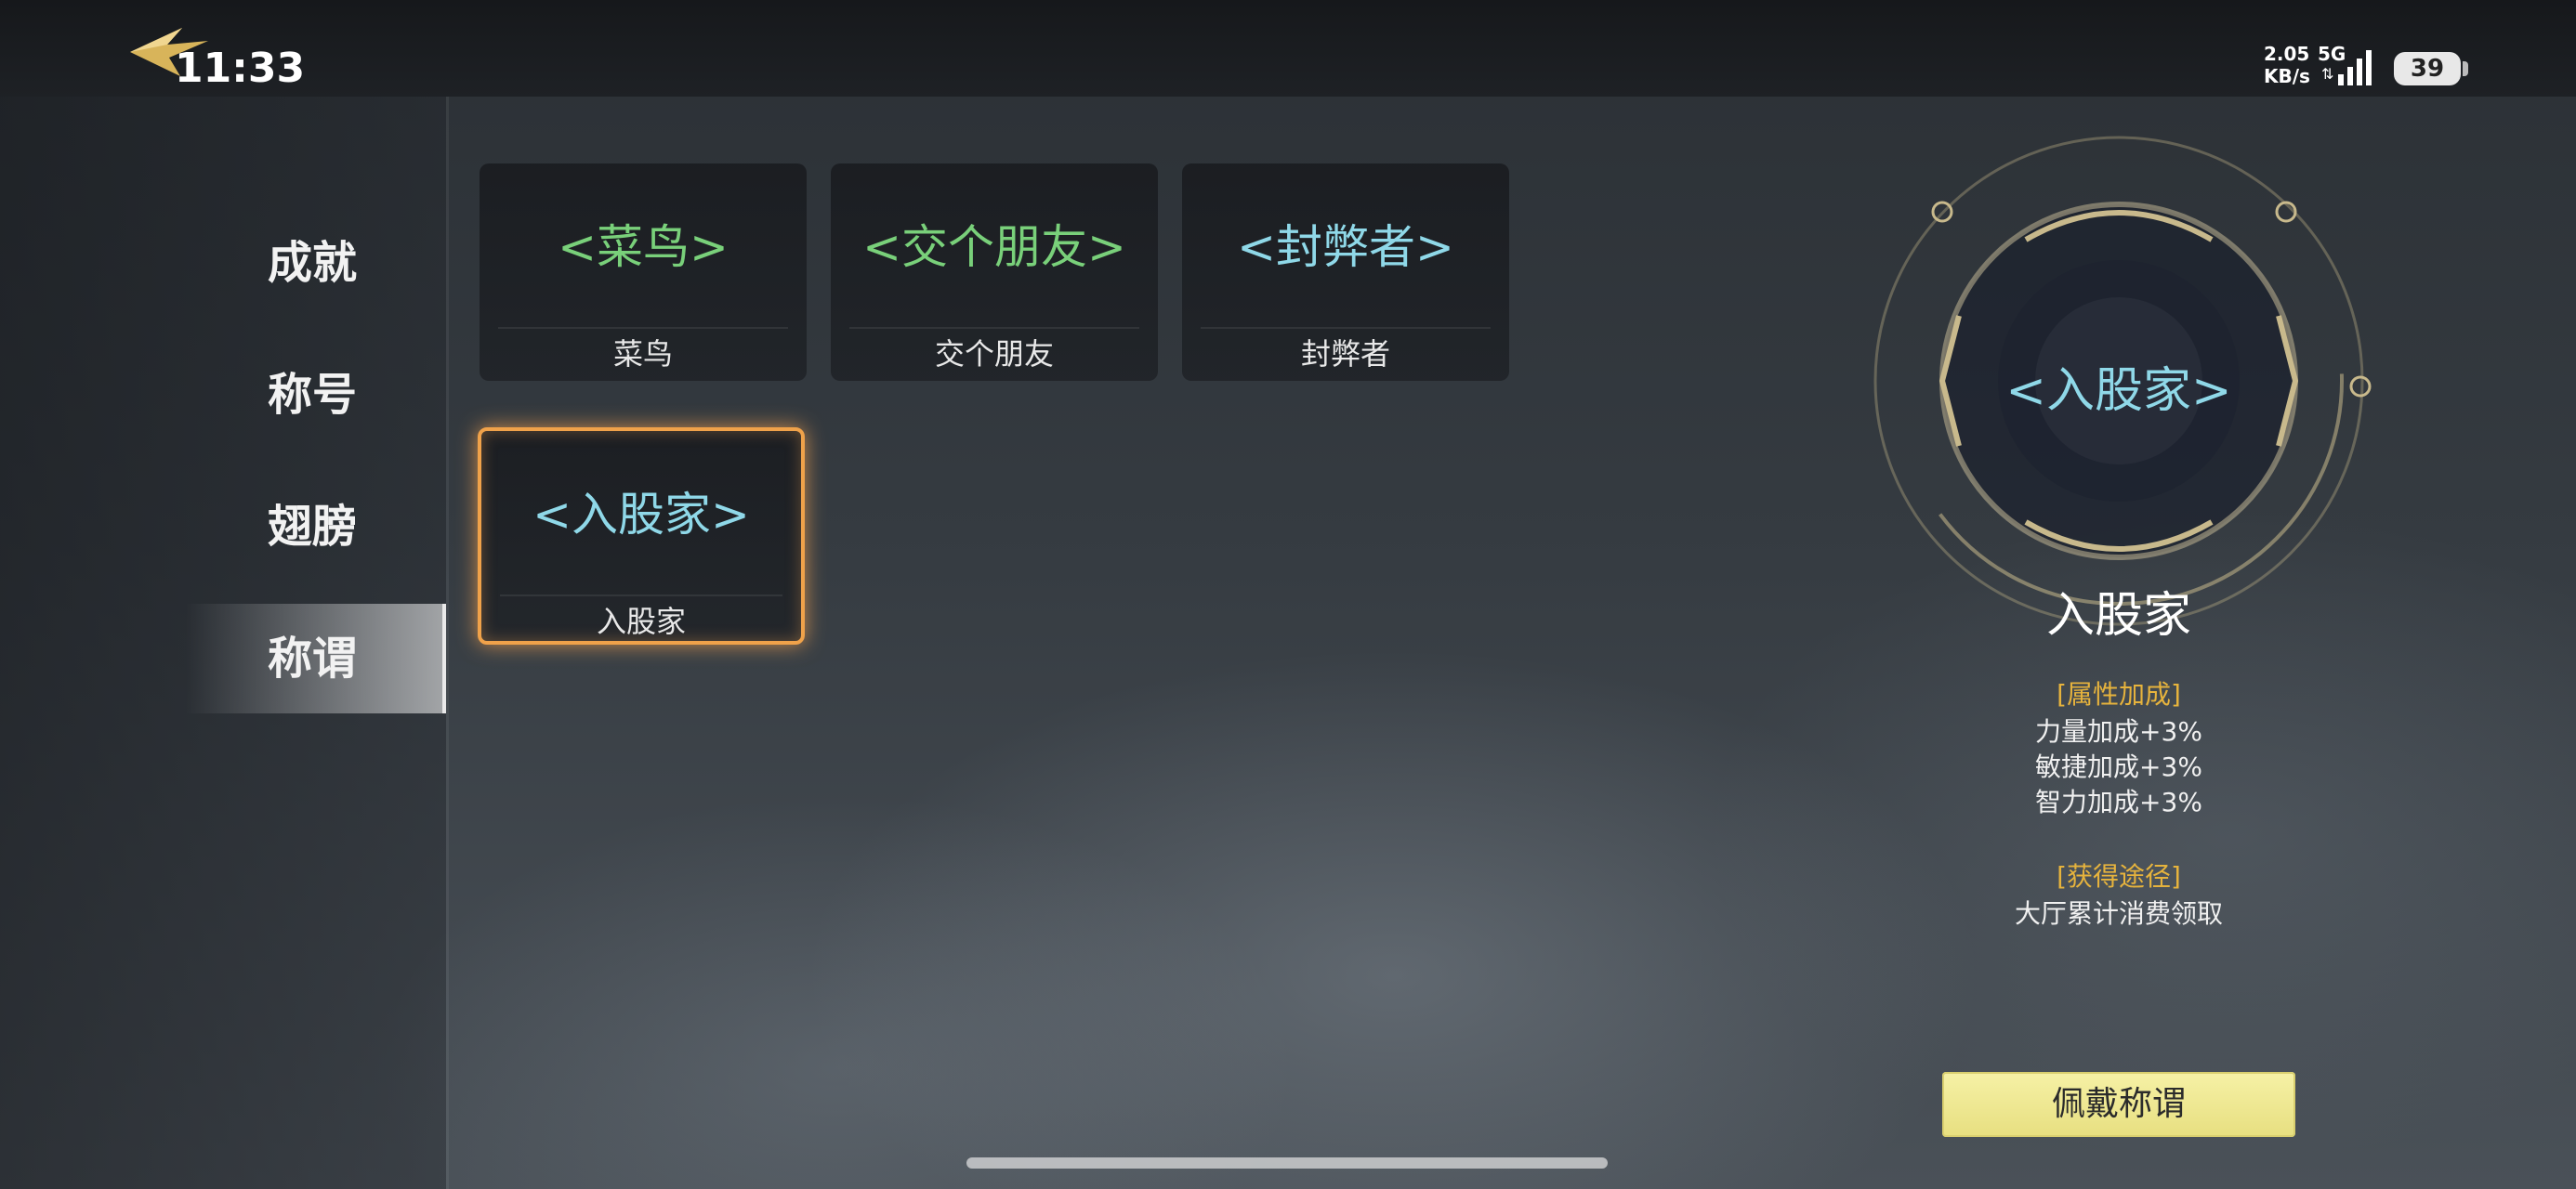 This screenshot has height=1189, width=2576. Describe the element at coordinates (641, 515) in the screenshot. I see `card-title: <入股家>` at that location.